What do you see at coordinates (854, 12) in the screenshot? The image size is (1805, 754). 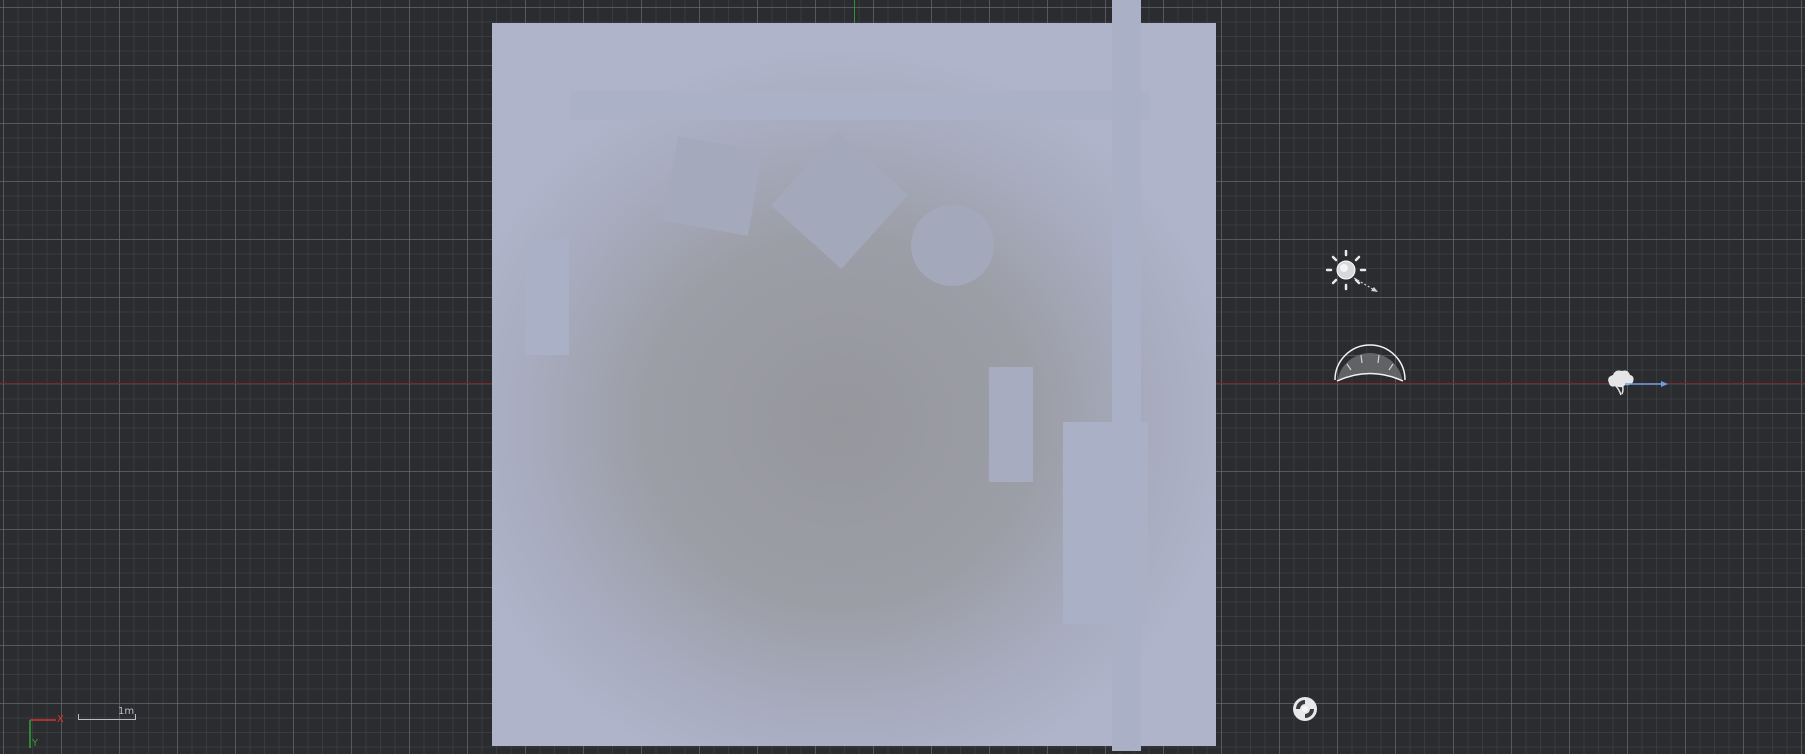 I see `y-axis-line` at bounding box center [854, 12].